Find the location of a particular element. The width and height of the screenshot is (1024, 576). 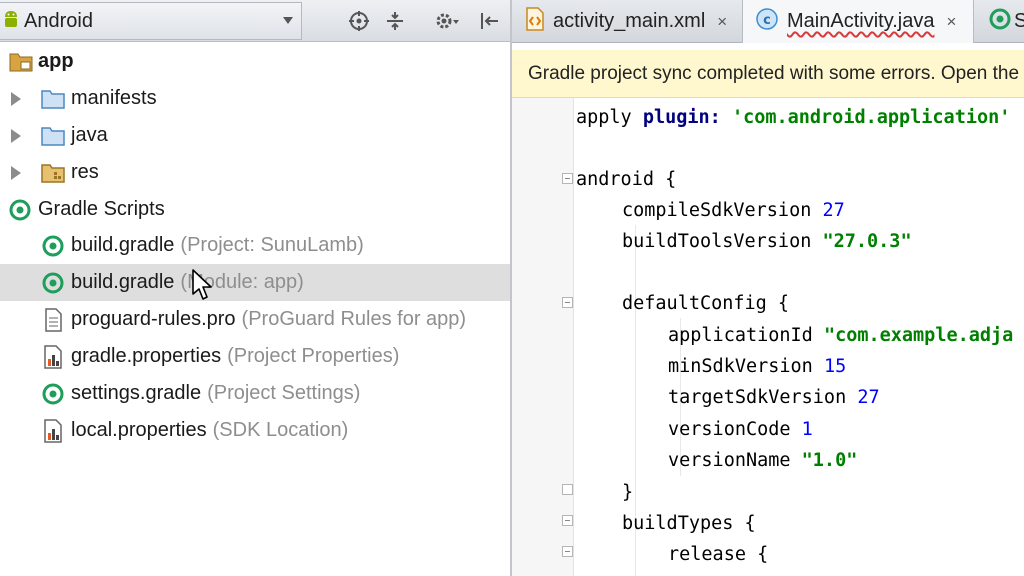

tree-item-label: build.gradle (Project: SunuLamb) is located at coordinates (217, 245).